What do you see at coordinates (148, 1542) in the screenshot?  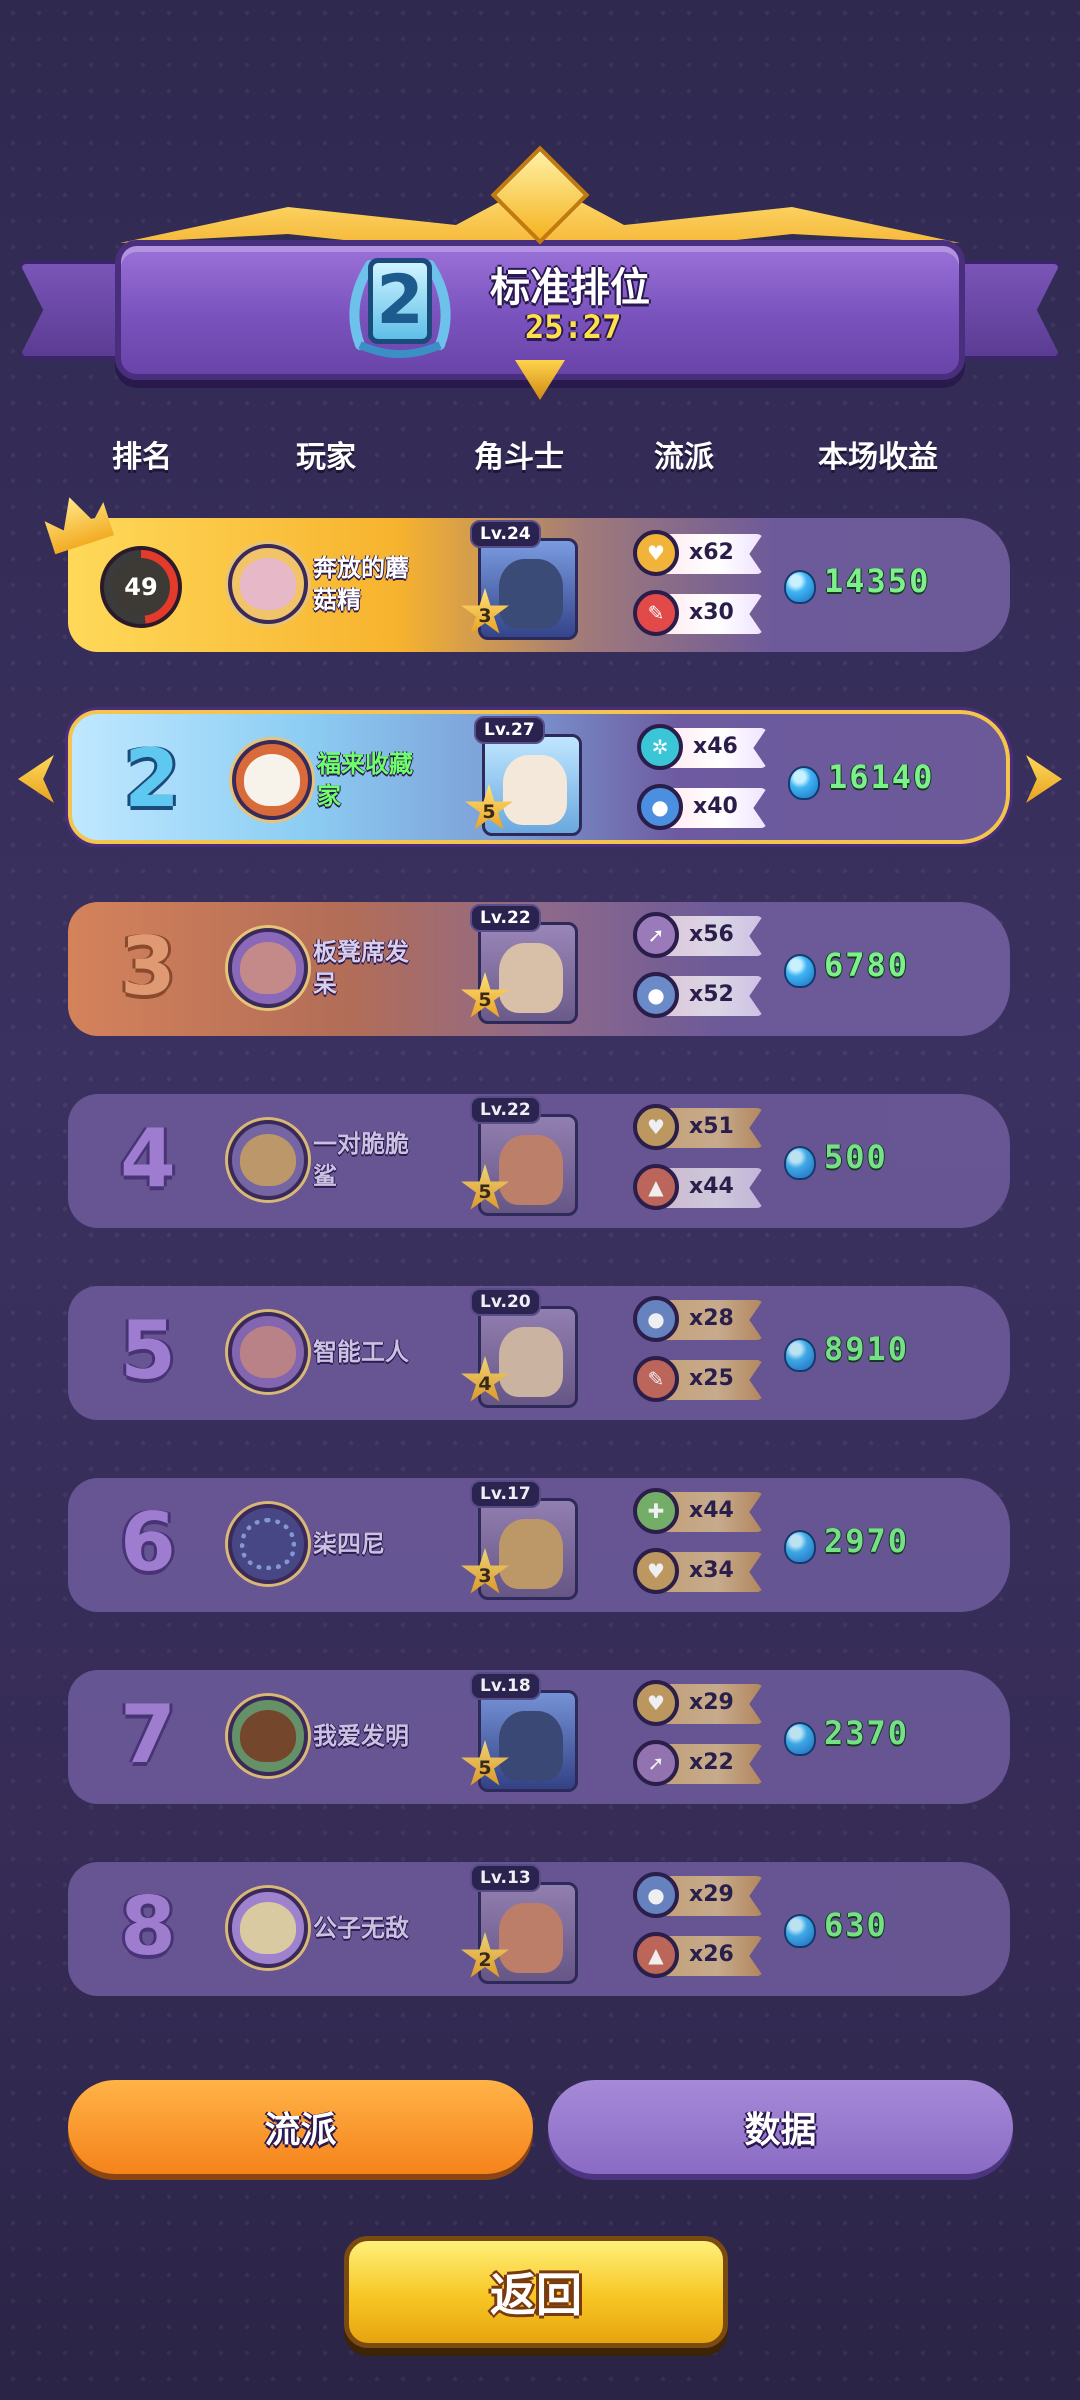 I see `rank-number: 6` at bounding box center [148, 1542].